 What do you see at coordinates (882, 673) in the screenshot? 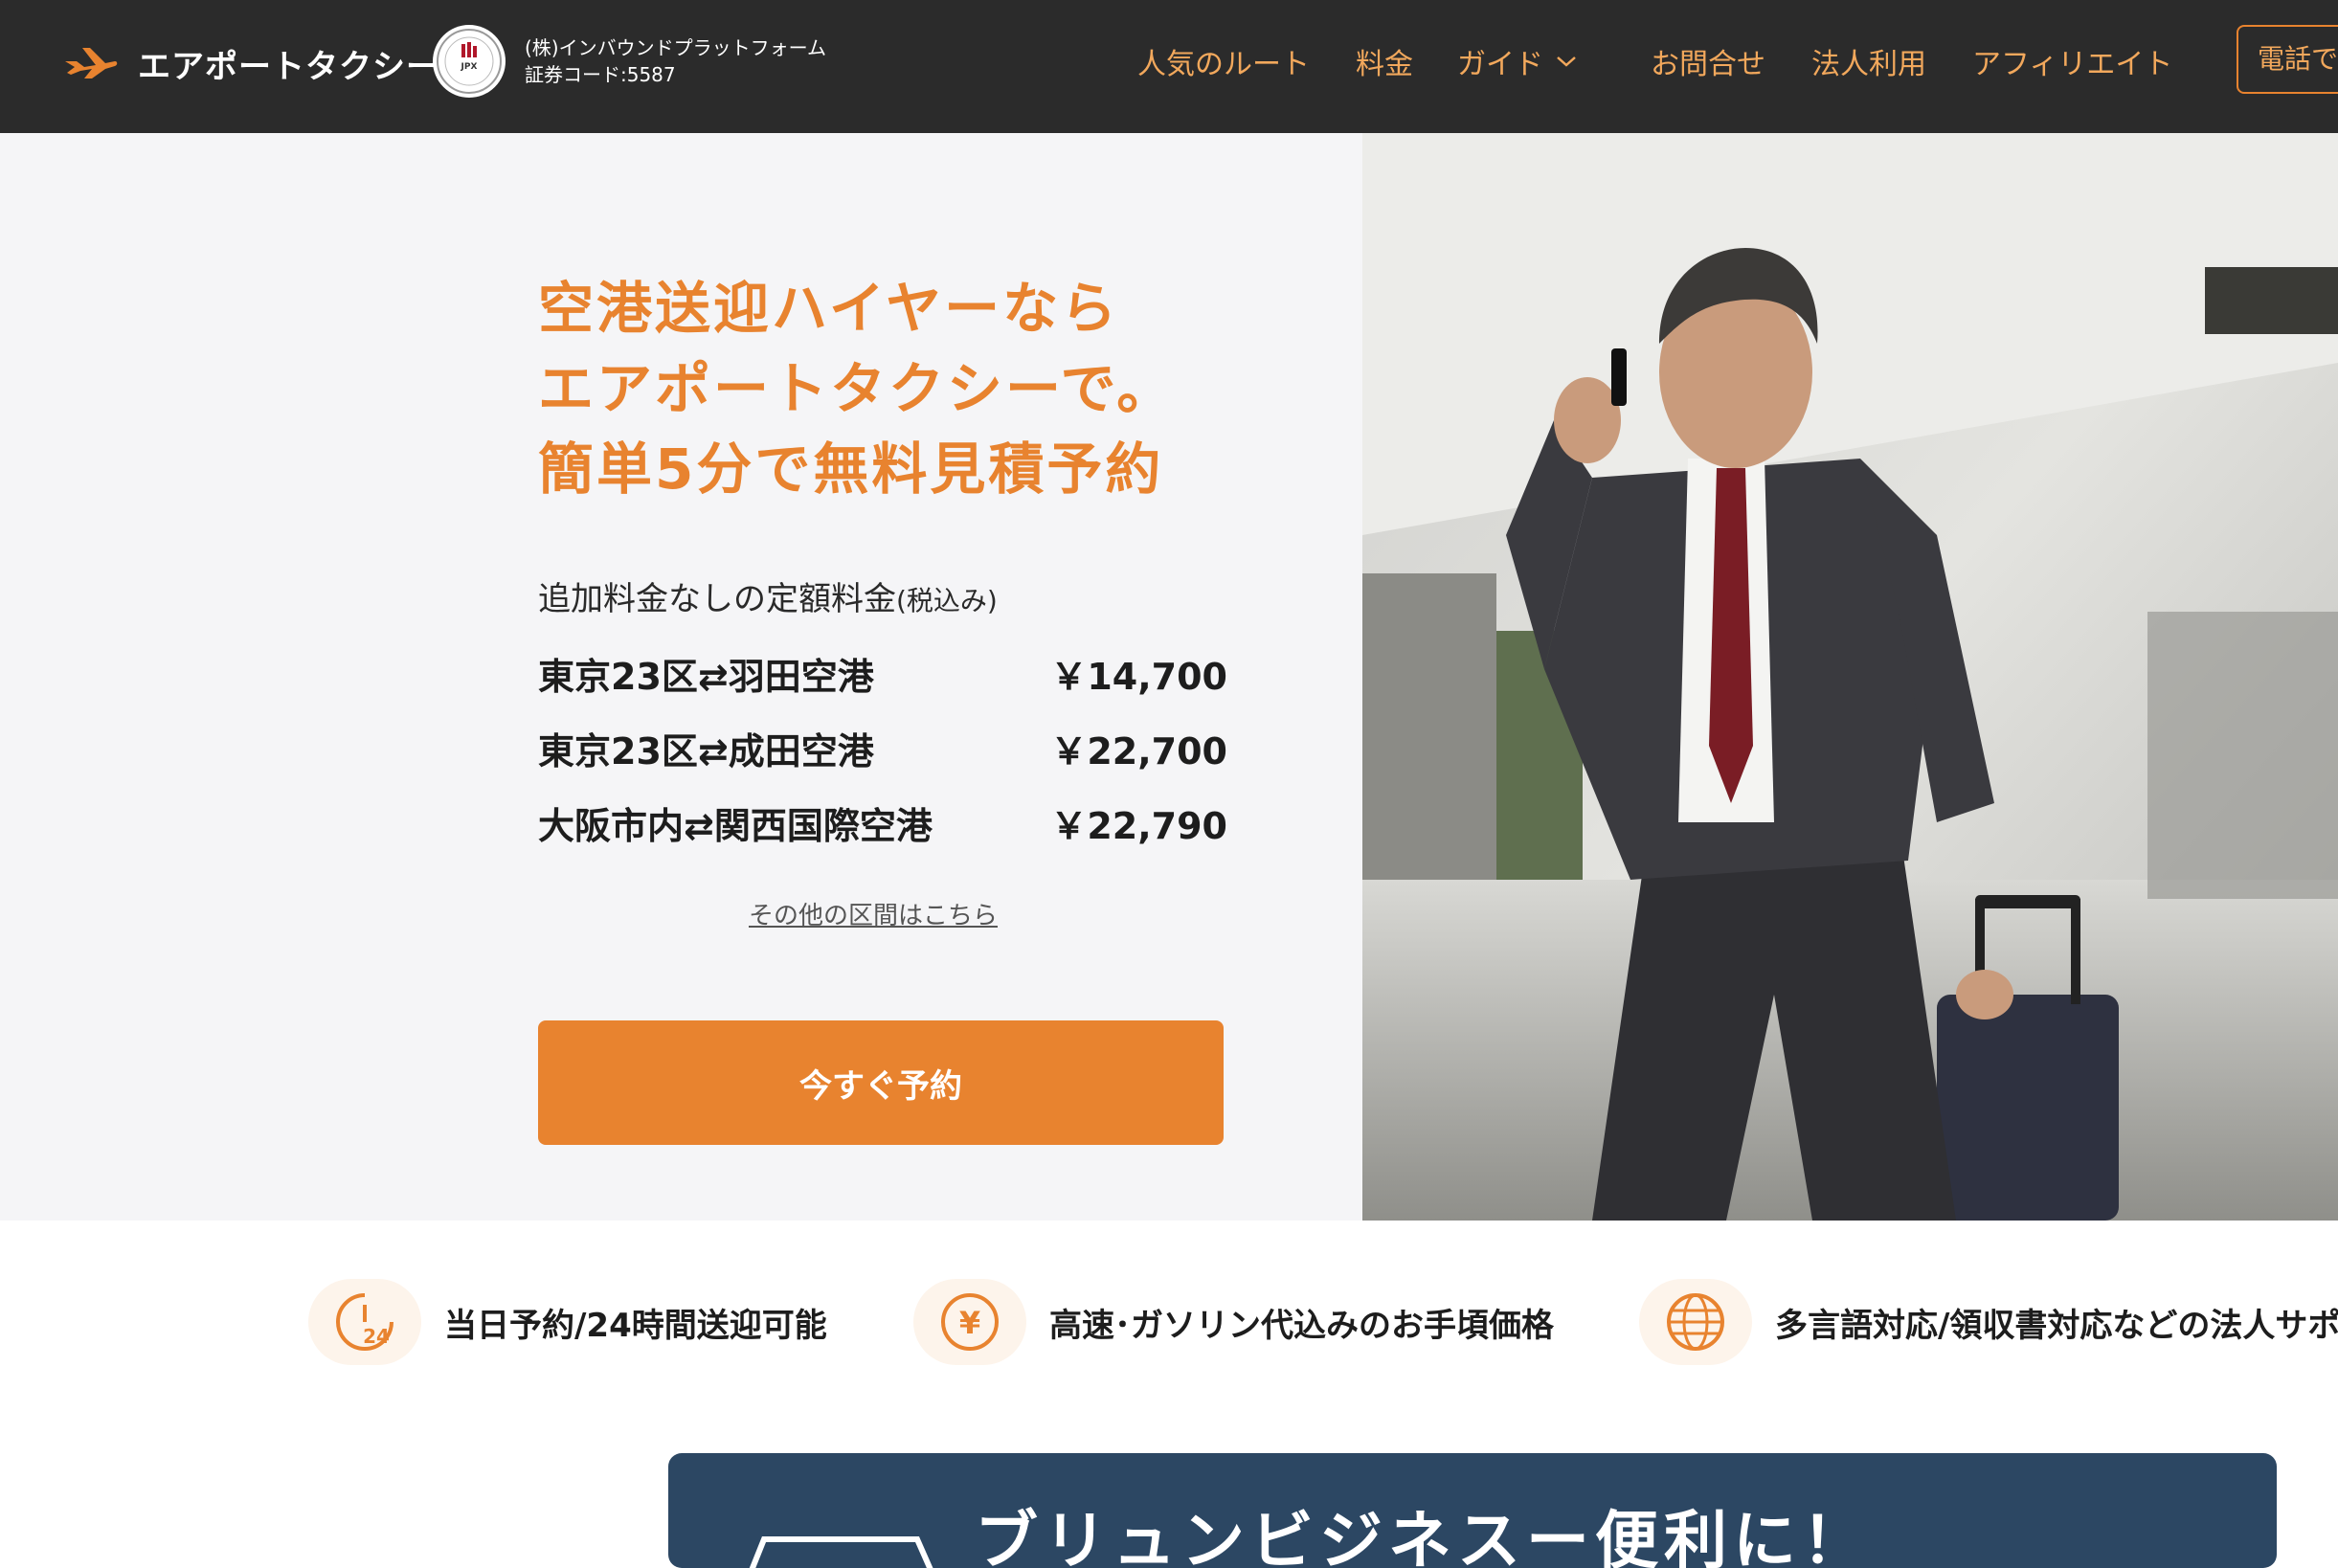
I see `route-row: 東京23区⇄羽田空港 ￥14,700` at bounding box center [882, 673].